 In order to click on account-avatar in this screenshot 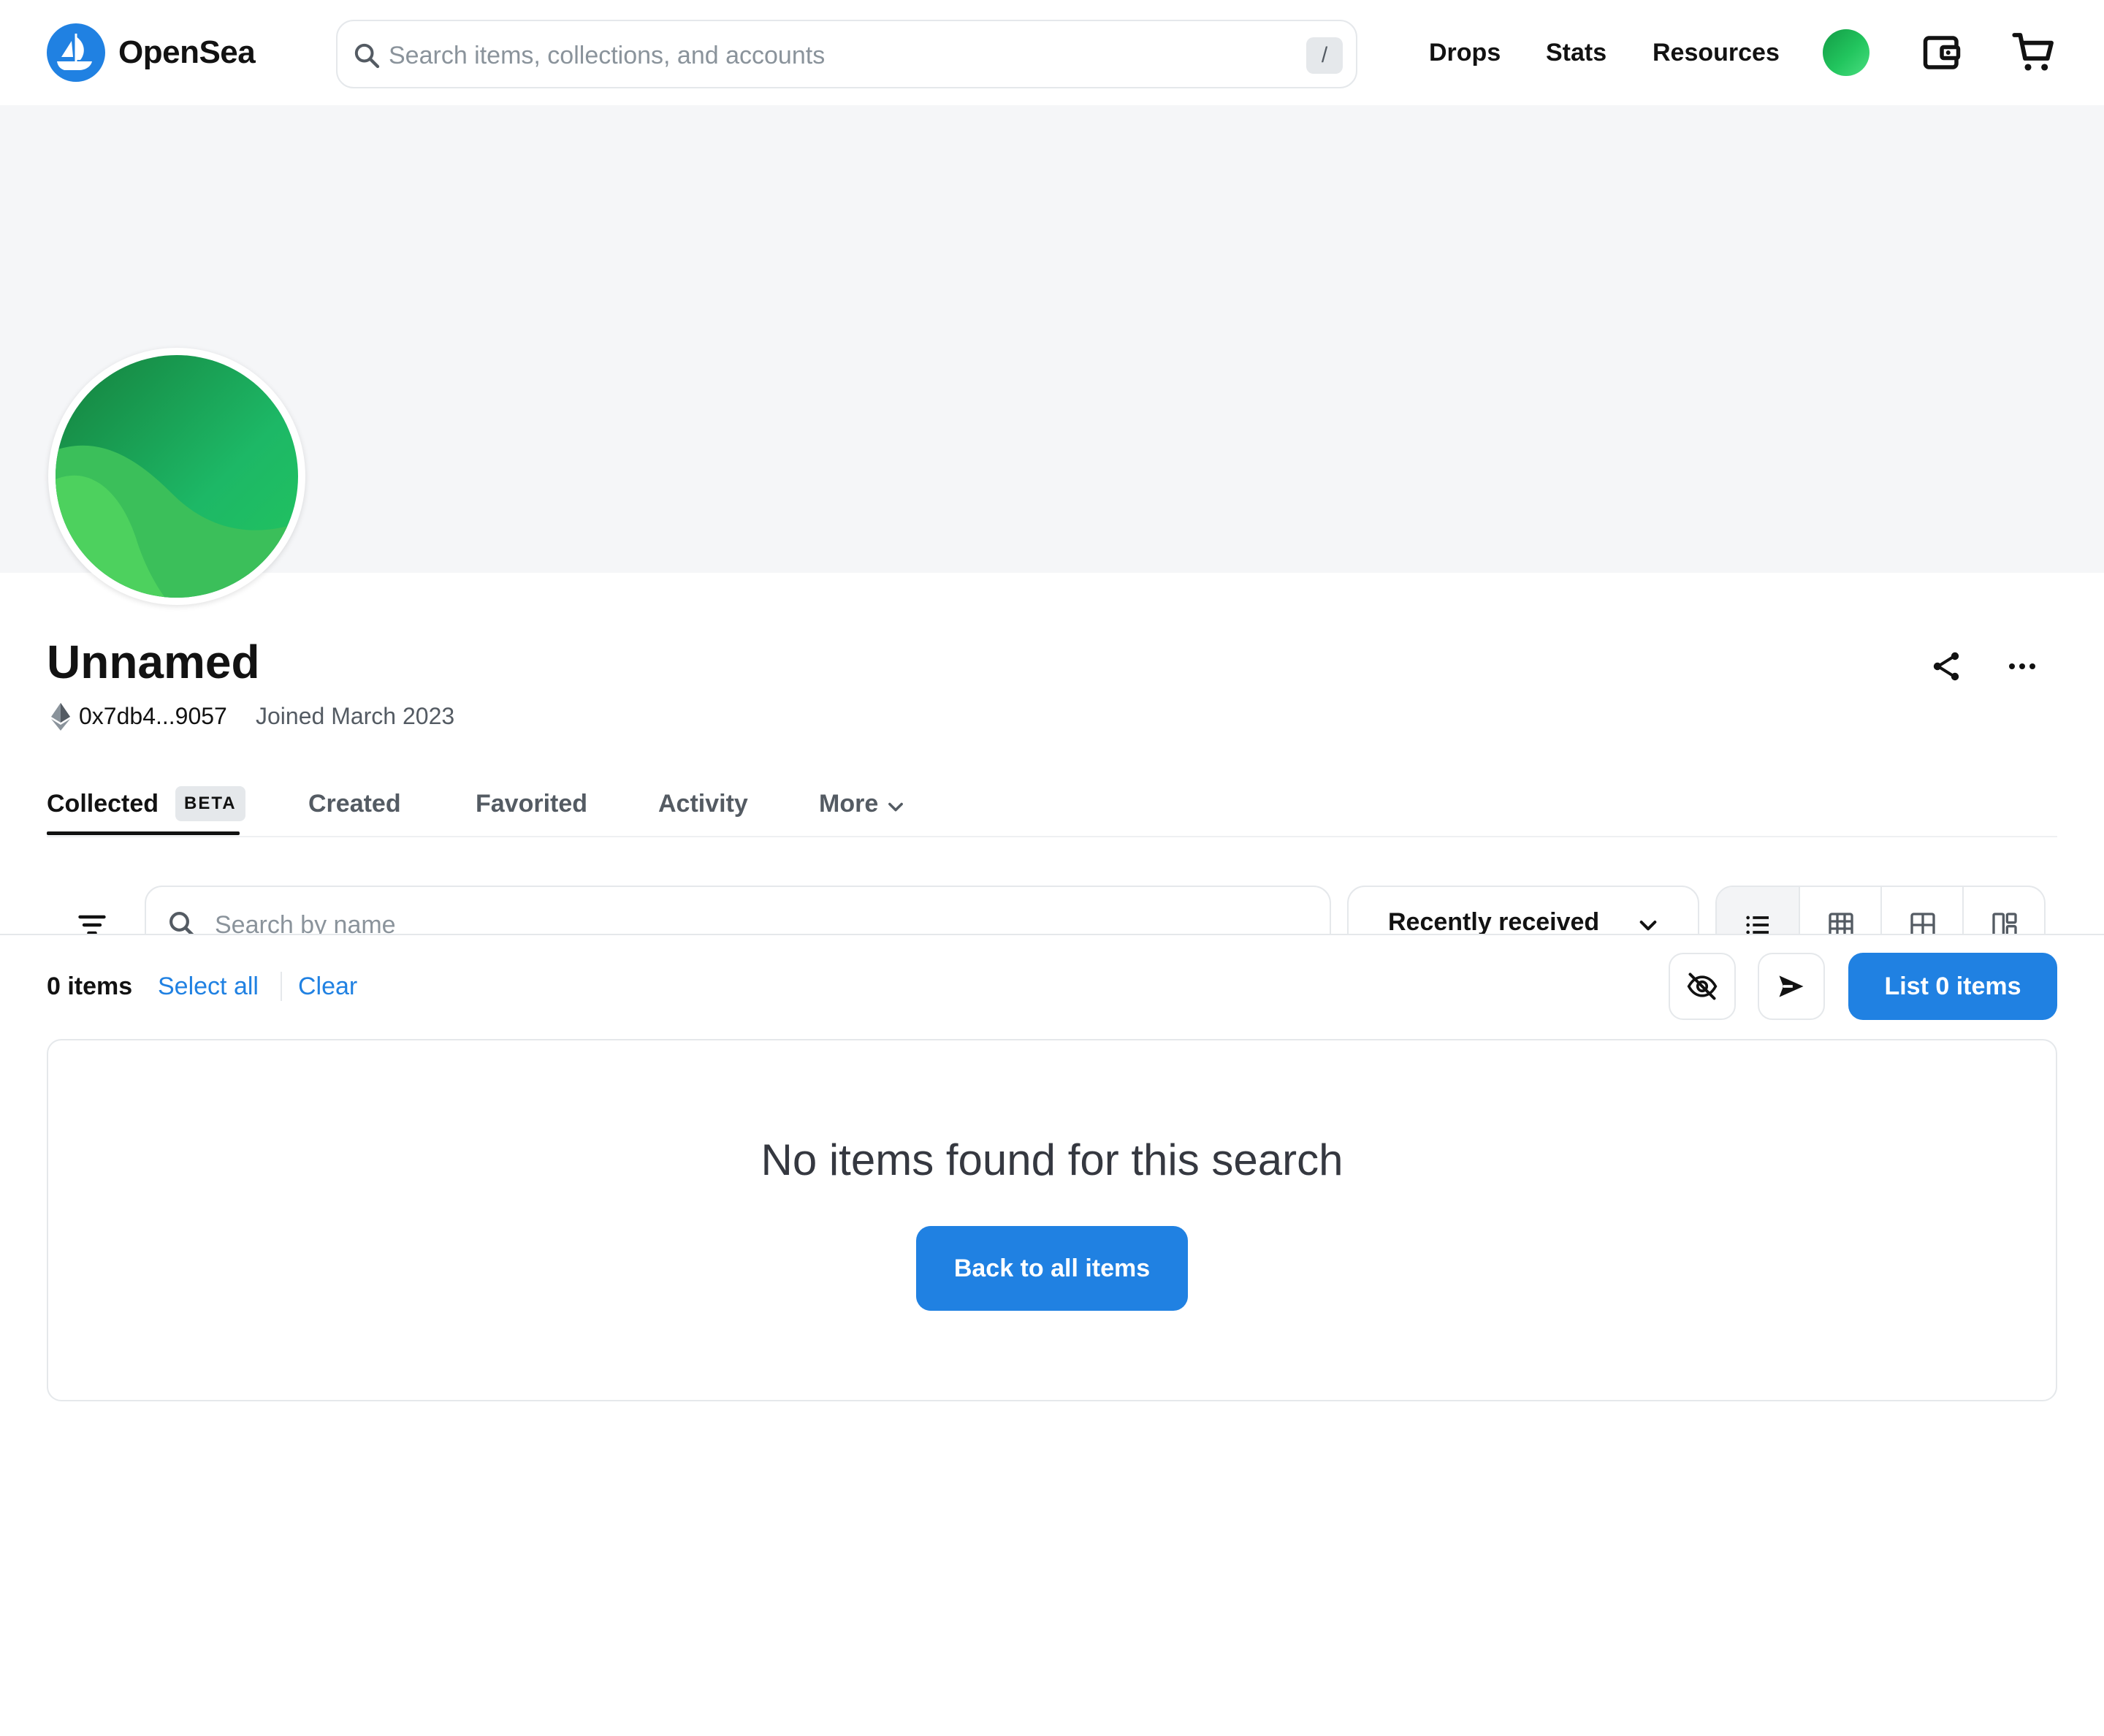, I will do `click(1846, 52)`.